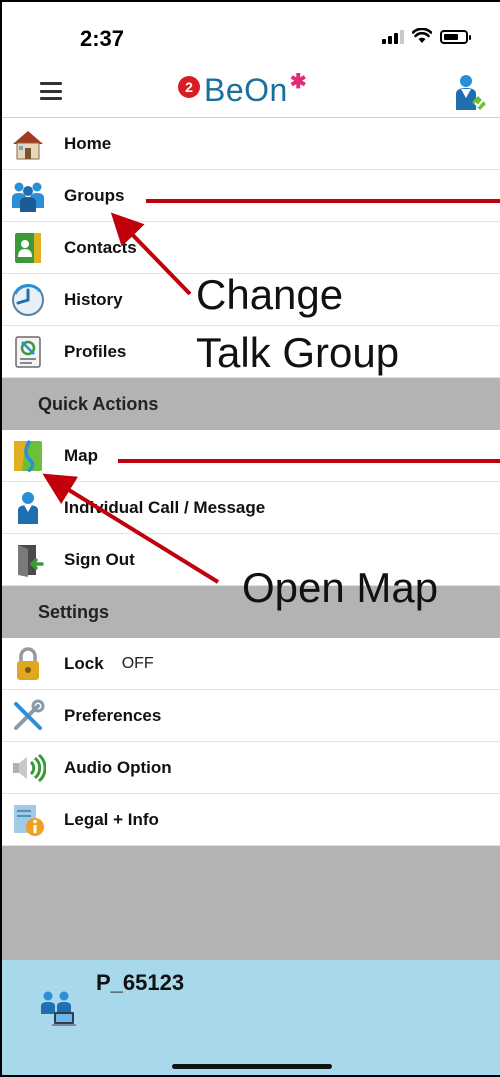  I want to click on menu-item-label: Map, so click(81, 455).